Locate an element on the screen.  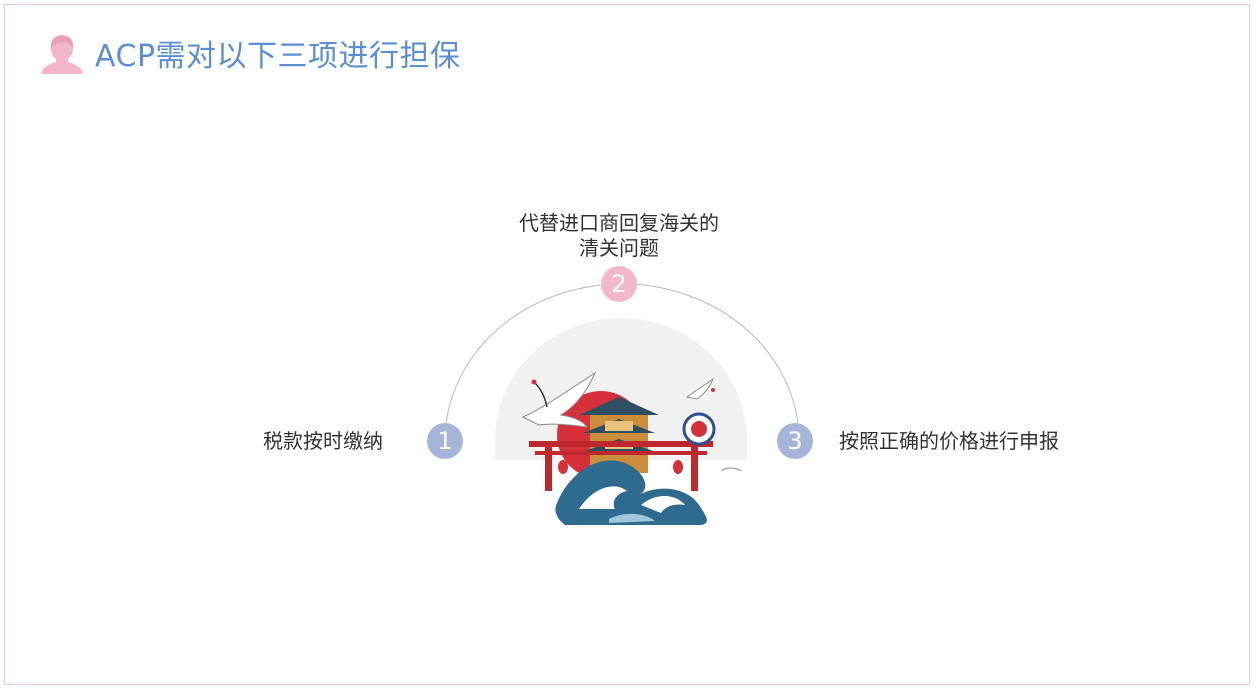
step-label-3: 按照正确的价格进行申报 is located at coordinates (949, 441).